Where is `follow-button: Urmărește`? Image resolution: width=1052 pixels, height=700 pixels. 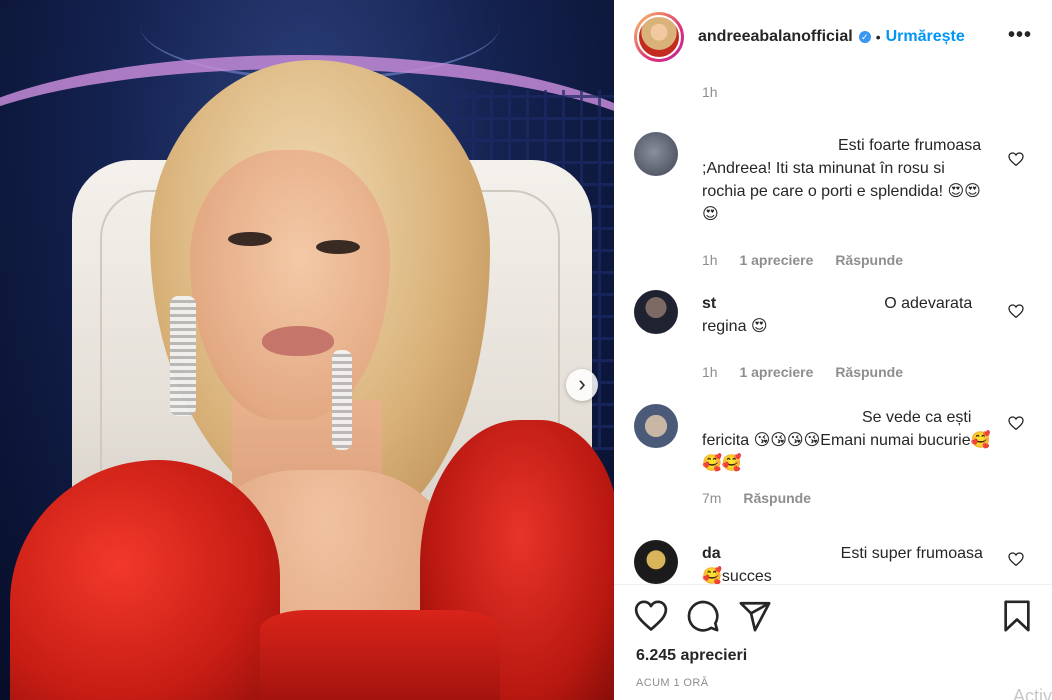 follow-button: Urmărește is located at coordinates (925, 37).